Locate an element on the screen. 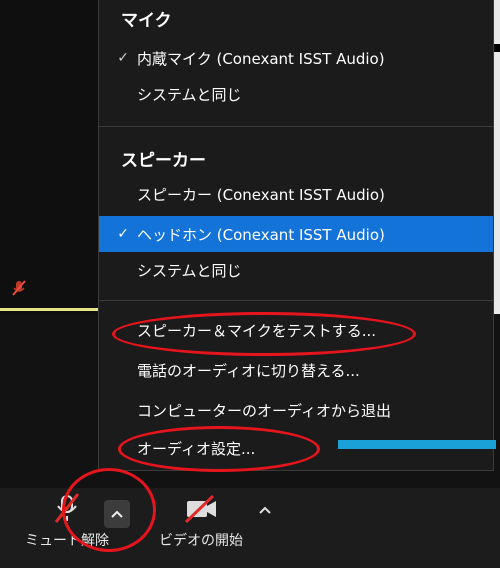 This screenshot has height=568, width=500. unmute-label: ミュート解除 is located at coordinates (67, 541).